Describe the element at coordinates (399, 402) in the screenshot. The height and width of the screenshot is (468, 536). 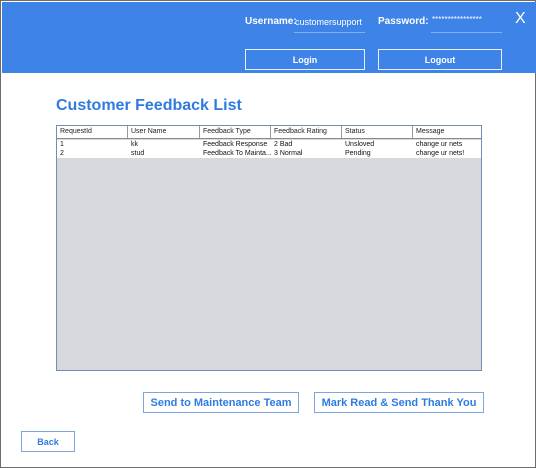
I see `mark-read-send-thank-you-button: Mark Read & Send Thank You` at that location.